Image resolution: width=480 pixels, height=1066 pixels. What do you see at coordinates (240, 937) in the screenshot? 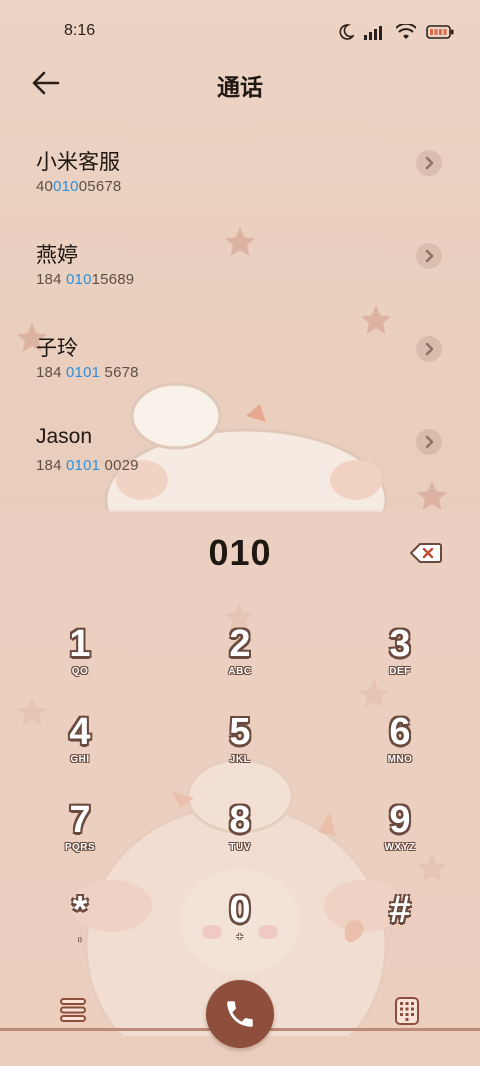
I see `key-letters: +` at bounding box center [240, 937].